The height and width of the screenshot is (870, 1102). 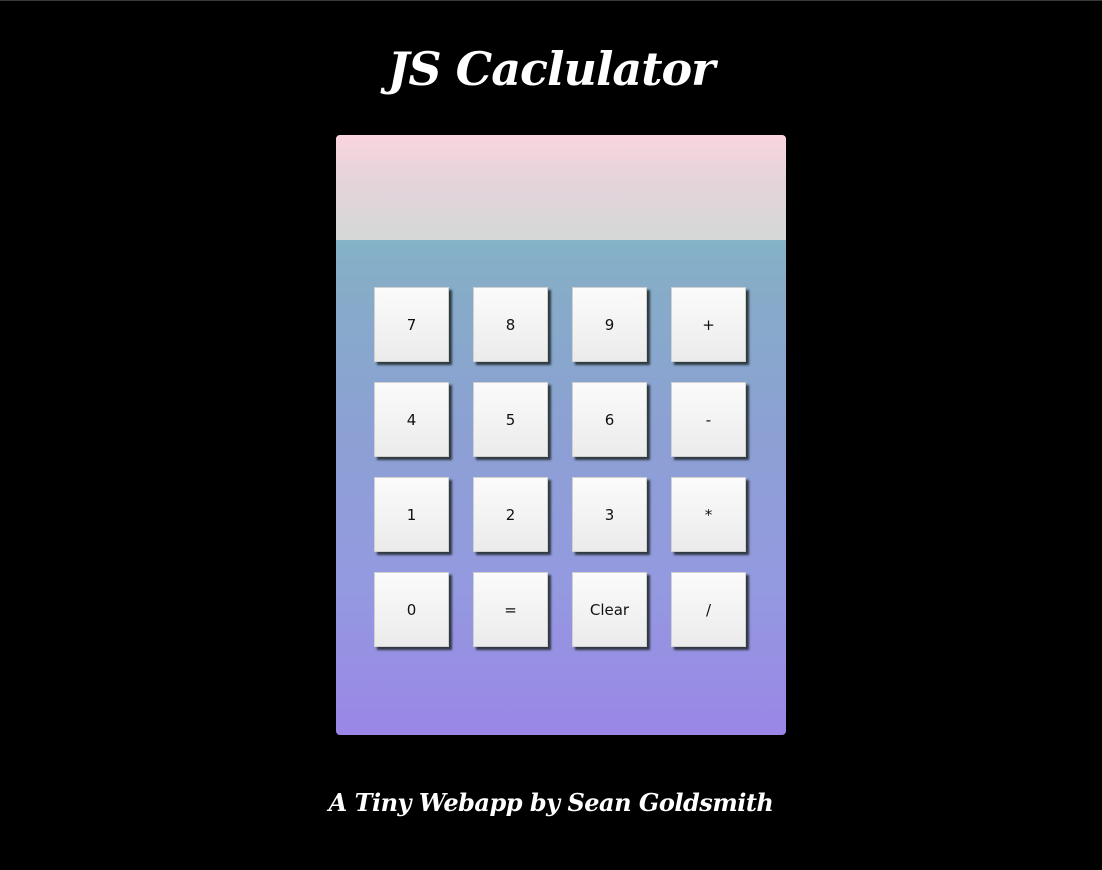 I want to click on key-3: 3, so click(x=609, y=514).